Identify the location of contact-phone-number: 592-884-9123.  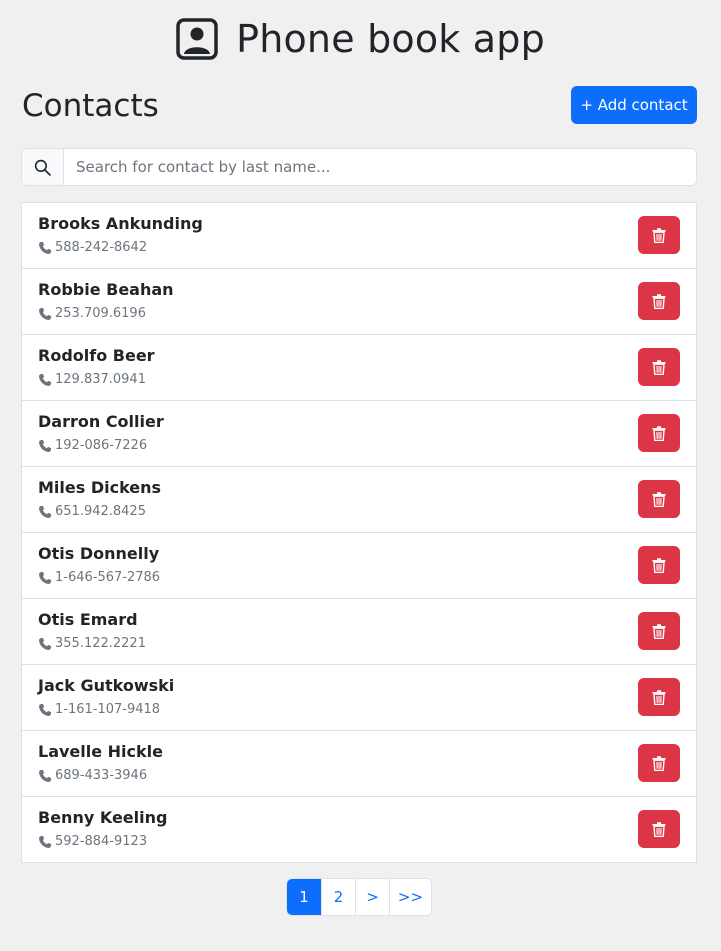
(101, 841).